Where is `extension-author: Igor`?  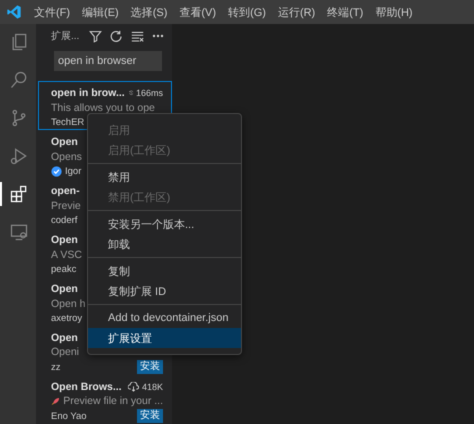 extension-author: Igor is located at coordinates (73, 171).